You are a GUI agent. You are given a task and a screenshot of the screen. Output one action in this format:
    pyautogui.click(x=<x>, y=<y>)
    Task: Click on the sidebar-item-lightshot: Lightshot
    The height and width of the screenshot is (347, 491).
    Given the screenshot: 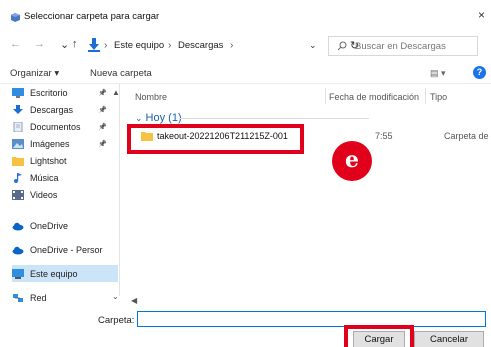 What is the action you would take?
    pyautogui.click(x=65, y=160)
    